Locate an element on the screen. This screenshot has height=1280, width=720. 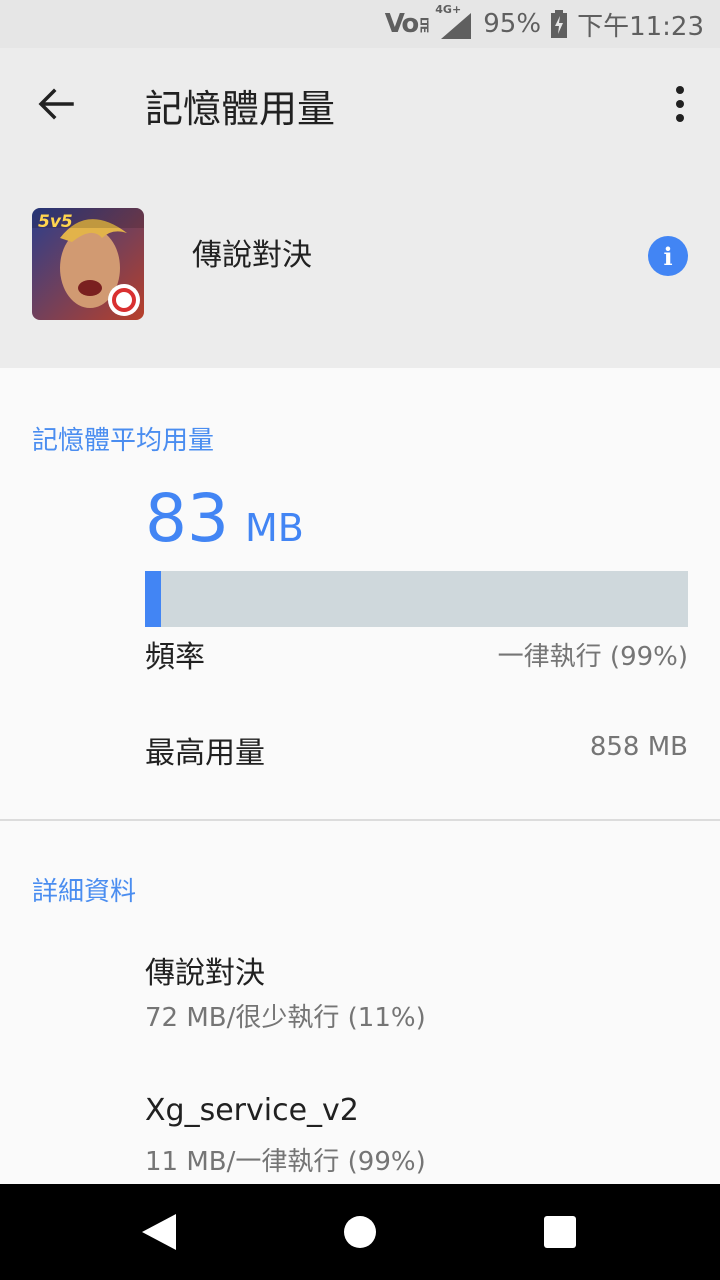
signal-icon: 4G+ is located at coordinates (454, 21).